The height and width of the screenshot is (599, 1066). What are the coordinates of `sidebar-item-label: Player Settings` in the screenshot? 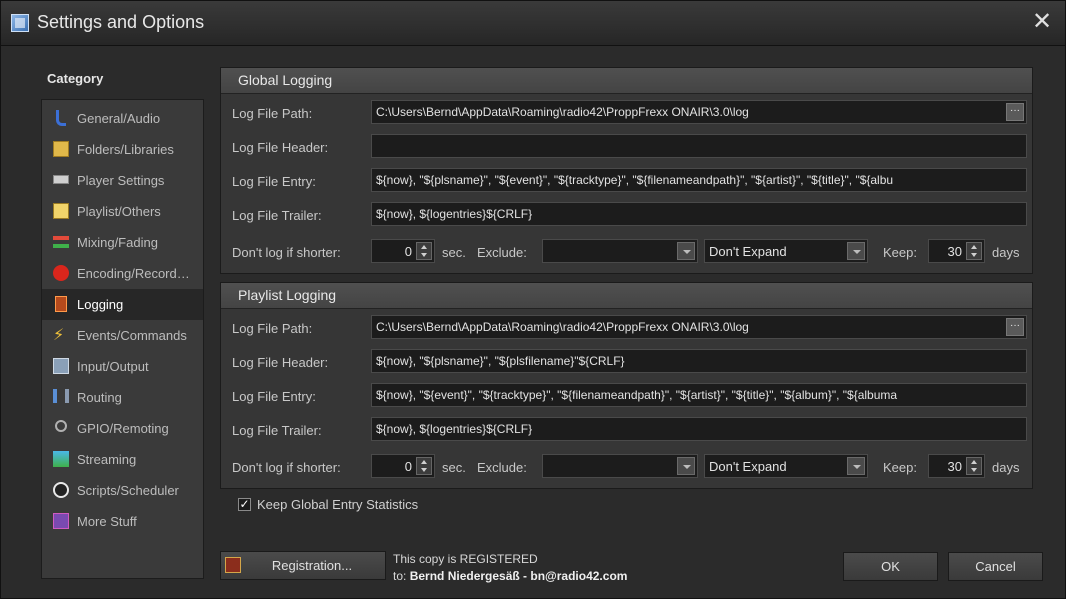 It's located at (121, 180).